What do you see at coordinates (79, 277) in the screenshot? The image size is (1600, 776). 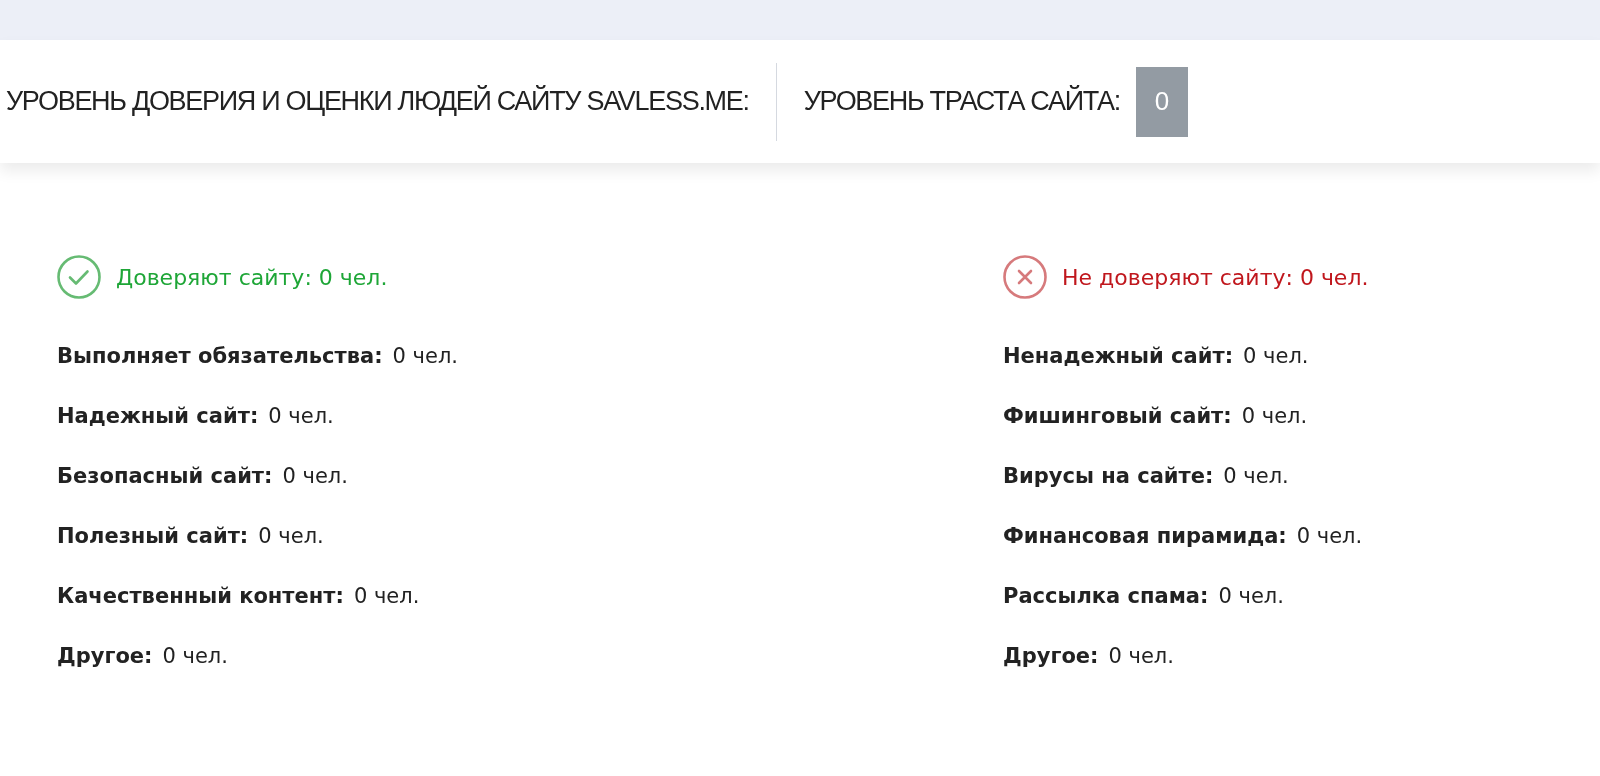 I see `check-circle-icon` at bounding box center [79, 277].